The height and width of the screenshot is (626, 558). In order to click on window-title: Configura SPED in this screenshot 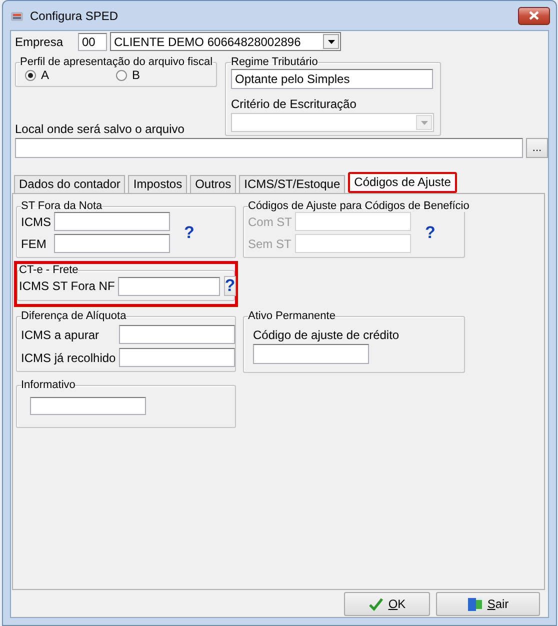, I will do `click(75, 15)`.